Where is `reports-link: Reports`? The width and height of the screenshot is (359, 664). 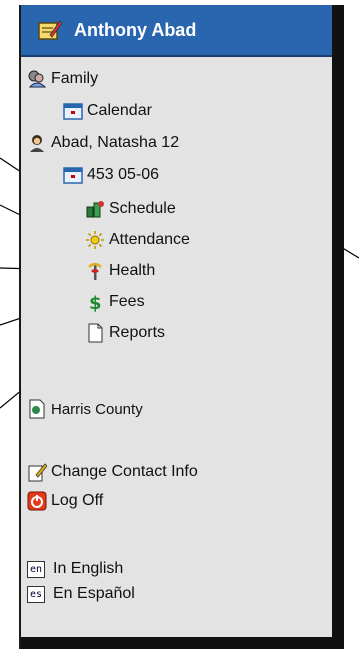 reports-link: Reports is located at coordinates (125, 333).